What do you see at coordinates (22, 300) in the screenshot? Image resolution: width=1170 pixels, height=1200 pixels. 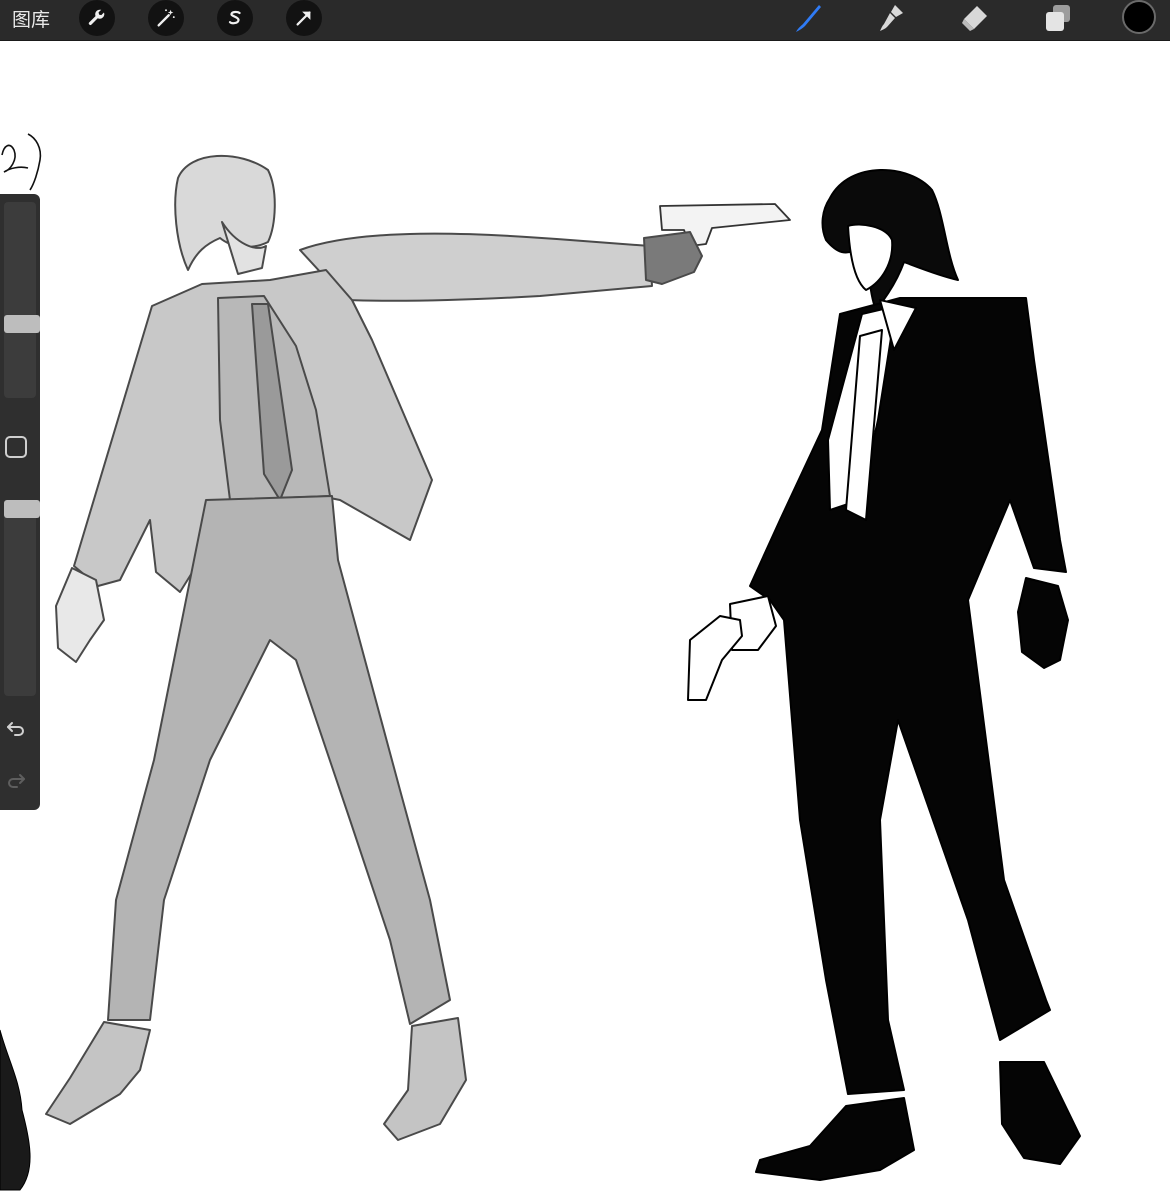 I see `brush-size-slider` at bounding box center [22, 300].